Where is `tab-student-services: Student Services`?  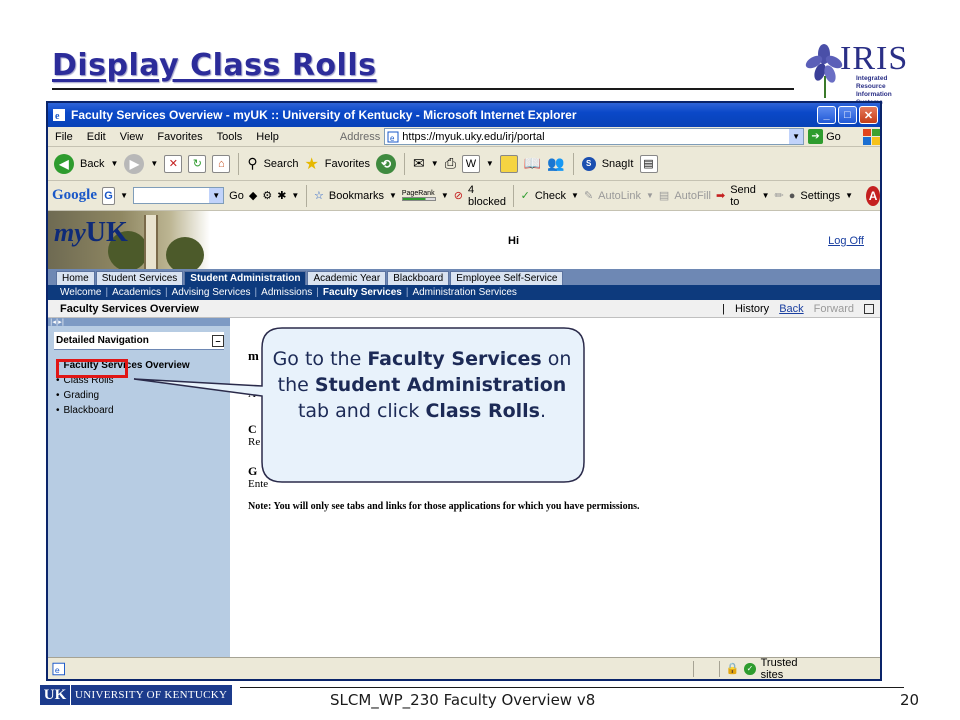
tab-student-services: Student Services is located at coordinates (139, 278).